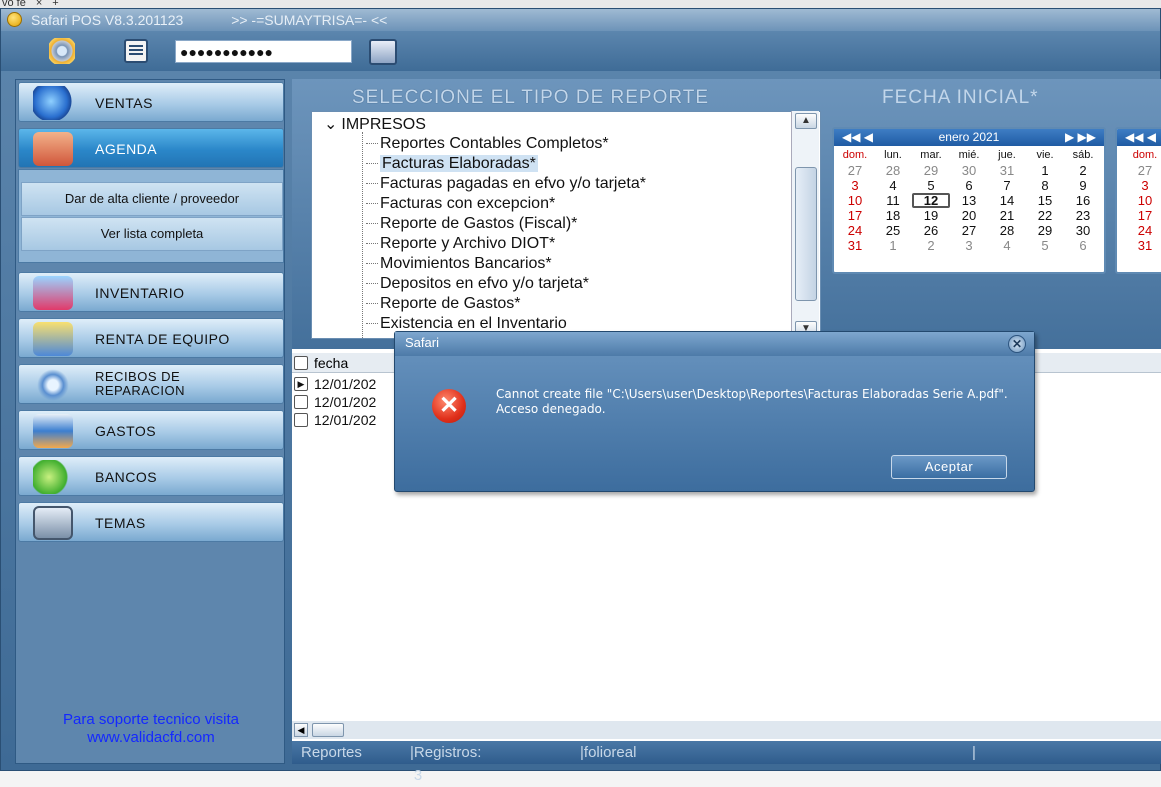 The image size is (1161, 787). Describe the element at coordinates (931, 215) in the screenshot. I see `calendar-day: 19` at that location.